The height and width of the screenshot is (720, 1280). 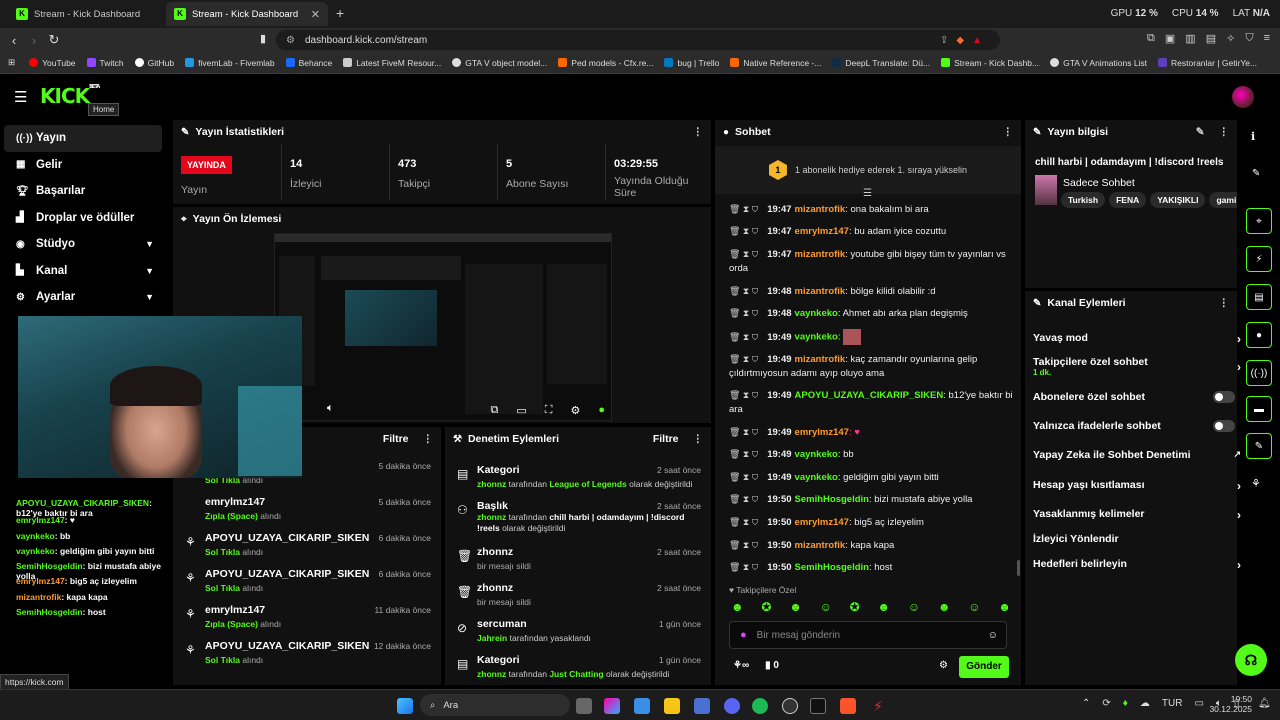 What do you see at coordinates (943, 665) in the screenshot?
I see `chat-settings-icon: ⚙` at bounding box center [943, 665].